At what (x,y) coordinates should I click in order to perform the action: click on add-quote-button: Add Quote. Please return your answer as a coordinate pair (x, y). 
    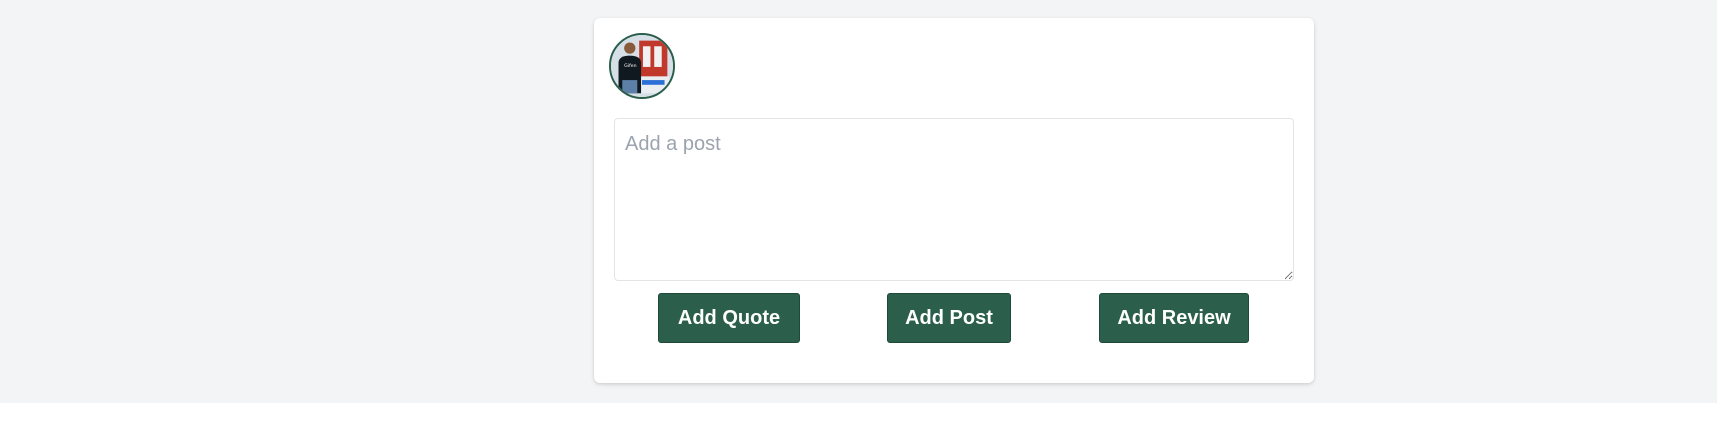
    Looking at the image, I should click on (729, 318).